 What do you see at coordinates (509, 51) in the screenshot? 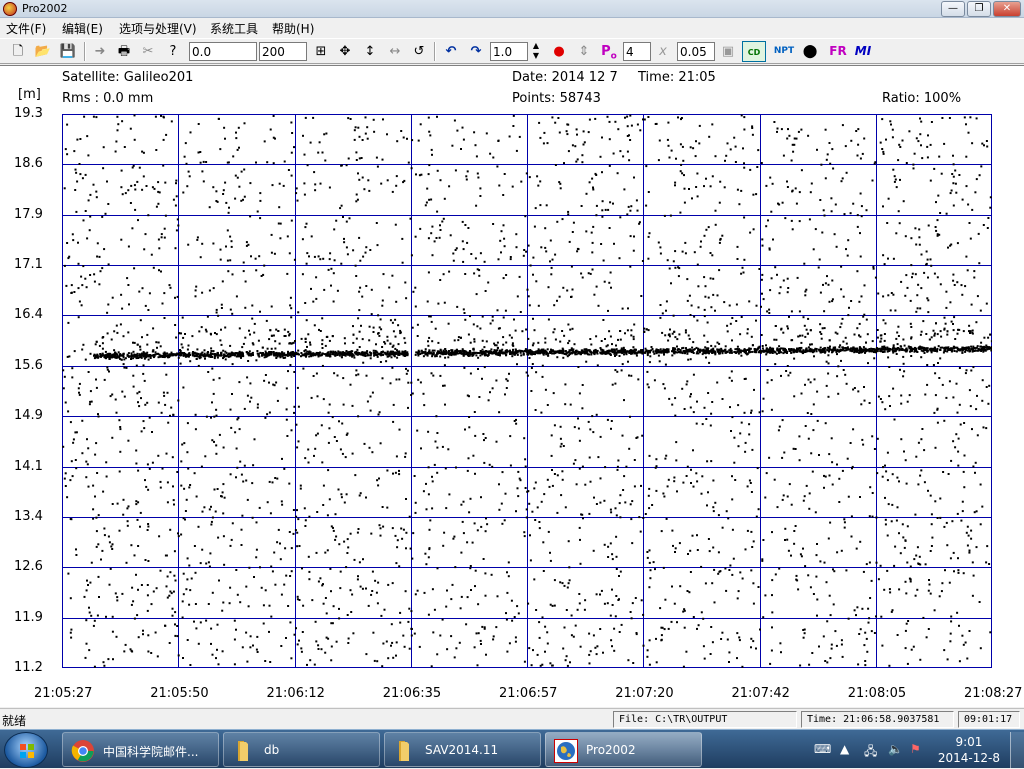
I see `scale-field` at bounding box center [509, 51].